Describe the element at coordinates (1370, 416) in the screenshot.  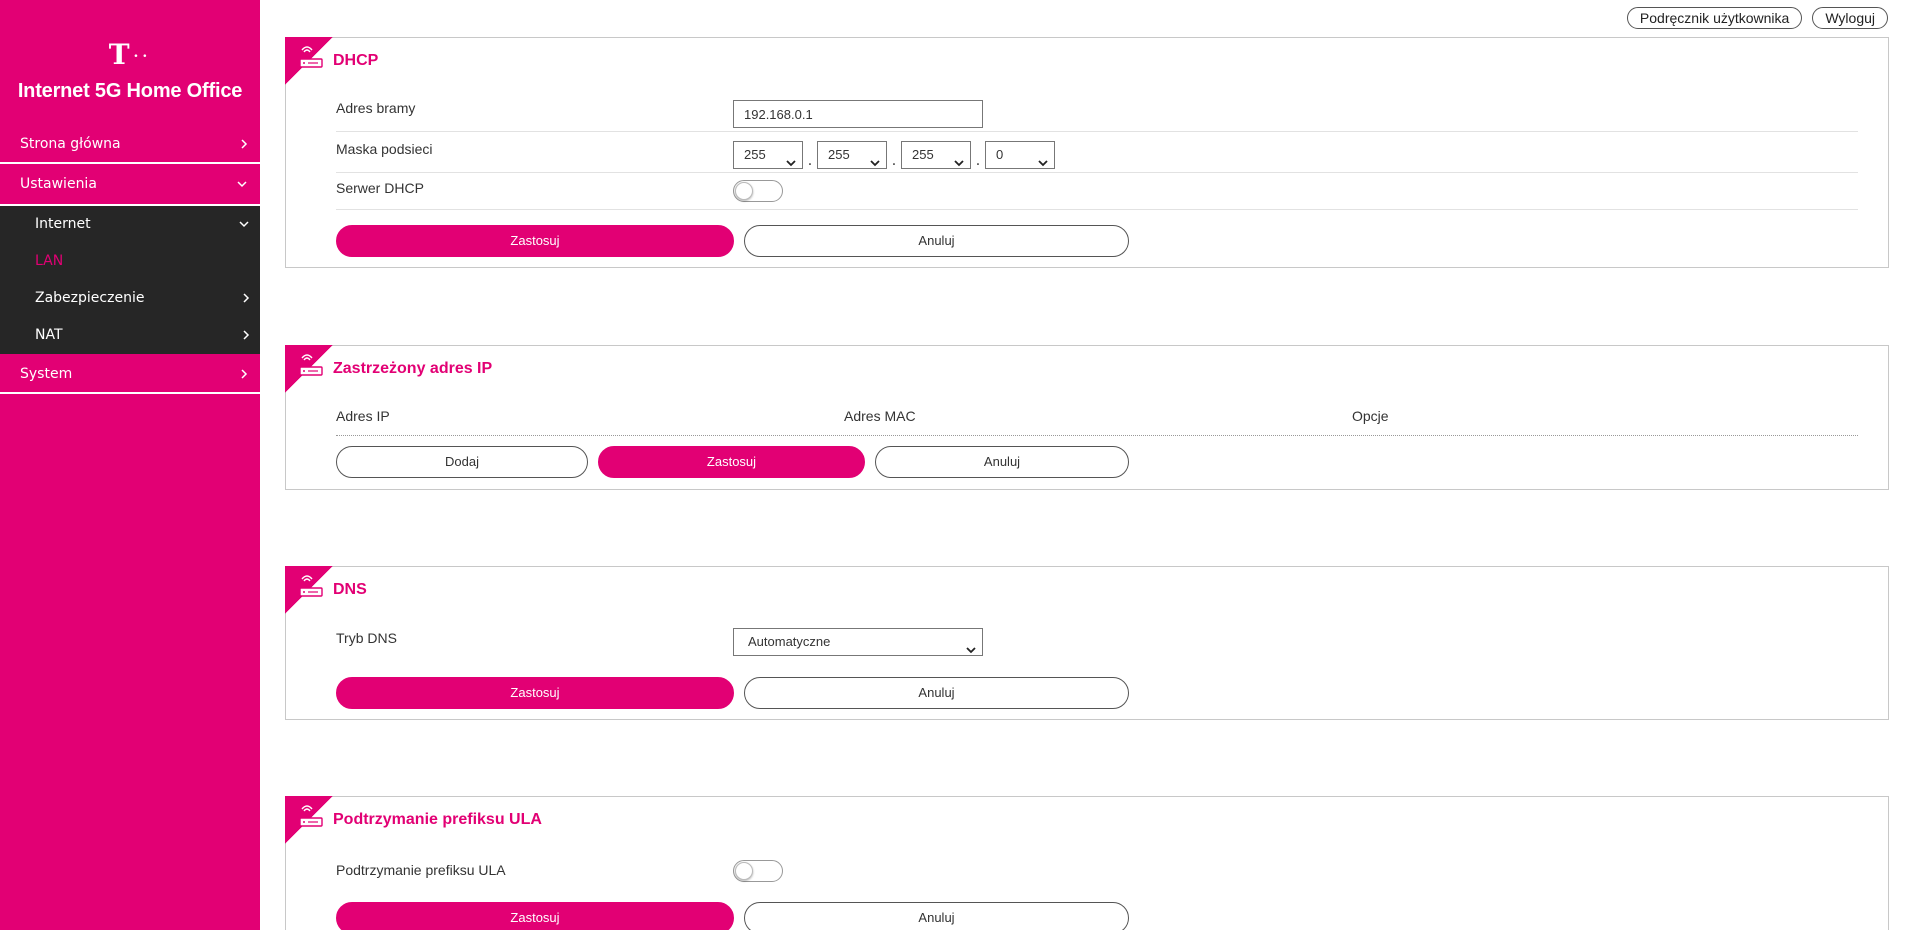
I see `column-header-options: Opcje` at that location.